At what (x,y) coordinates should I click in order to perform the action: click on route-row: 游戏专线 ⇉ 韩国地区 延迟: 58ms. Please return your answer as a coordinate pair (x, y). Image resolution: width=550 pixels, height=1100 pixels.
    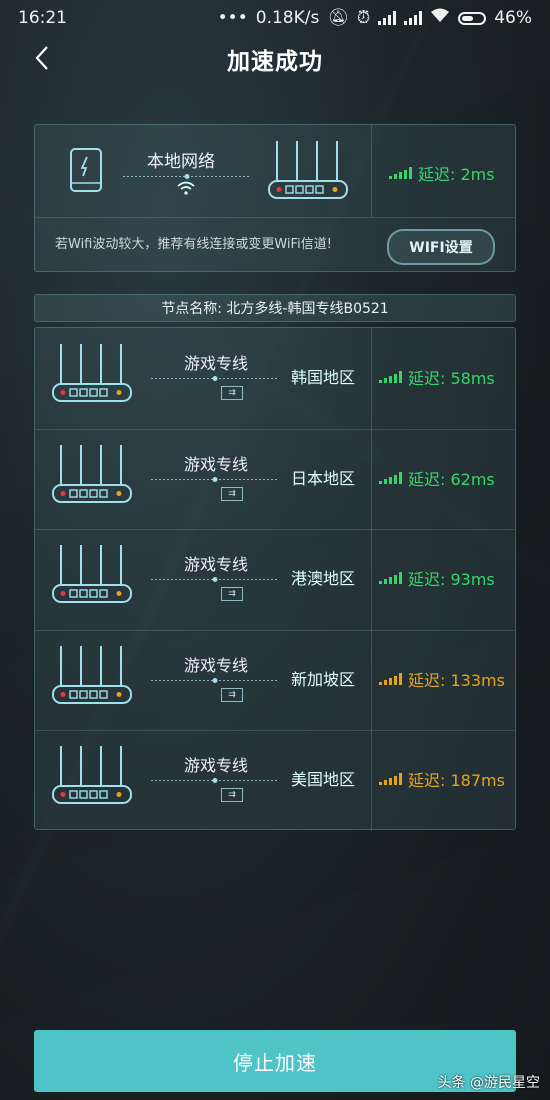
    Looking at the image, I should click on (275, 378).